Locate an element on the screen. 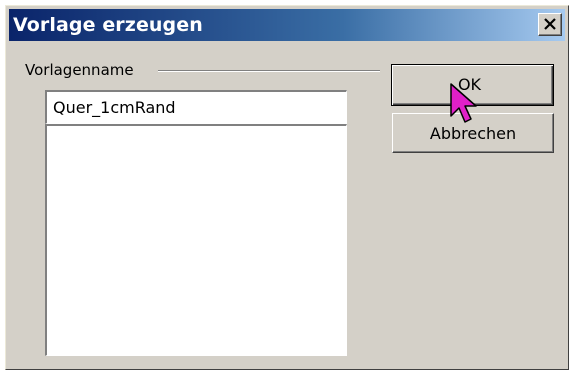  close-button is located at coordinates (550, 24).